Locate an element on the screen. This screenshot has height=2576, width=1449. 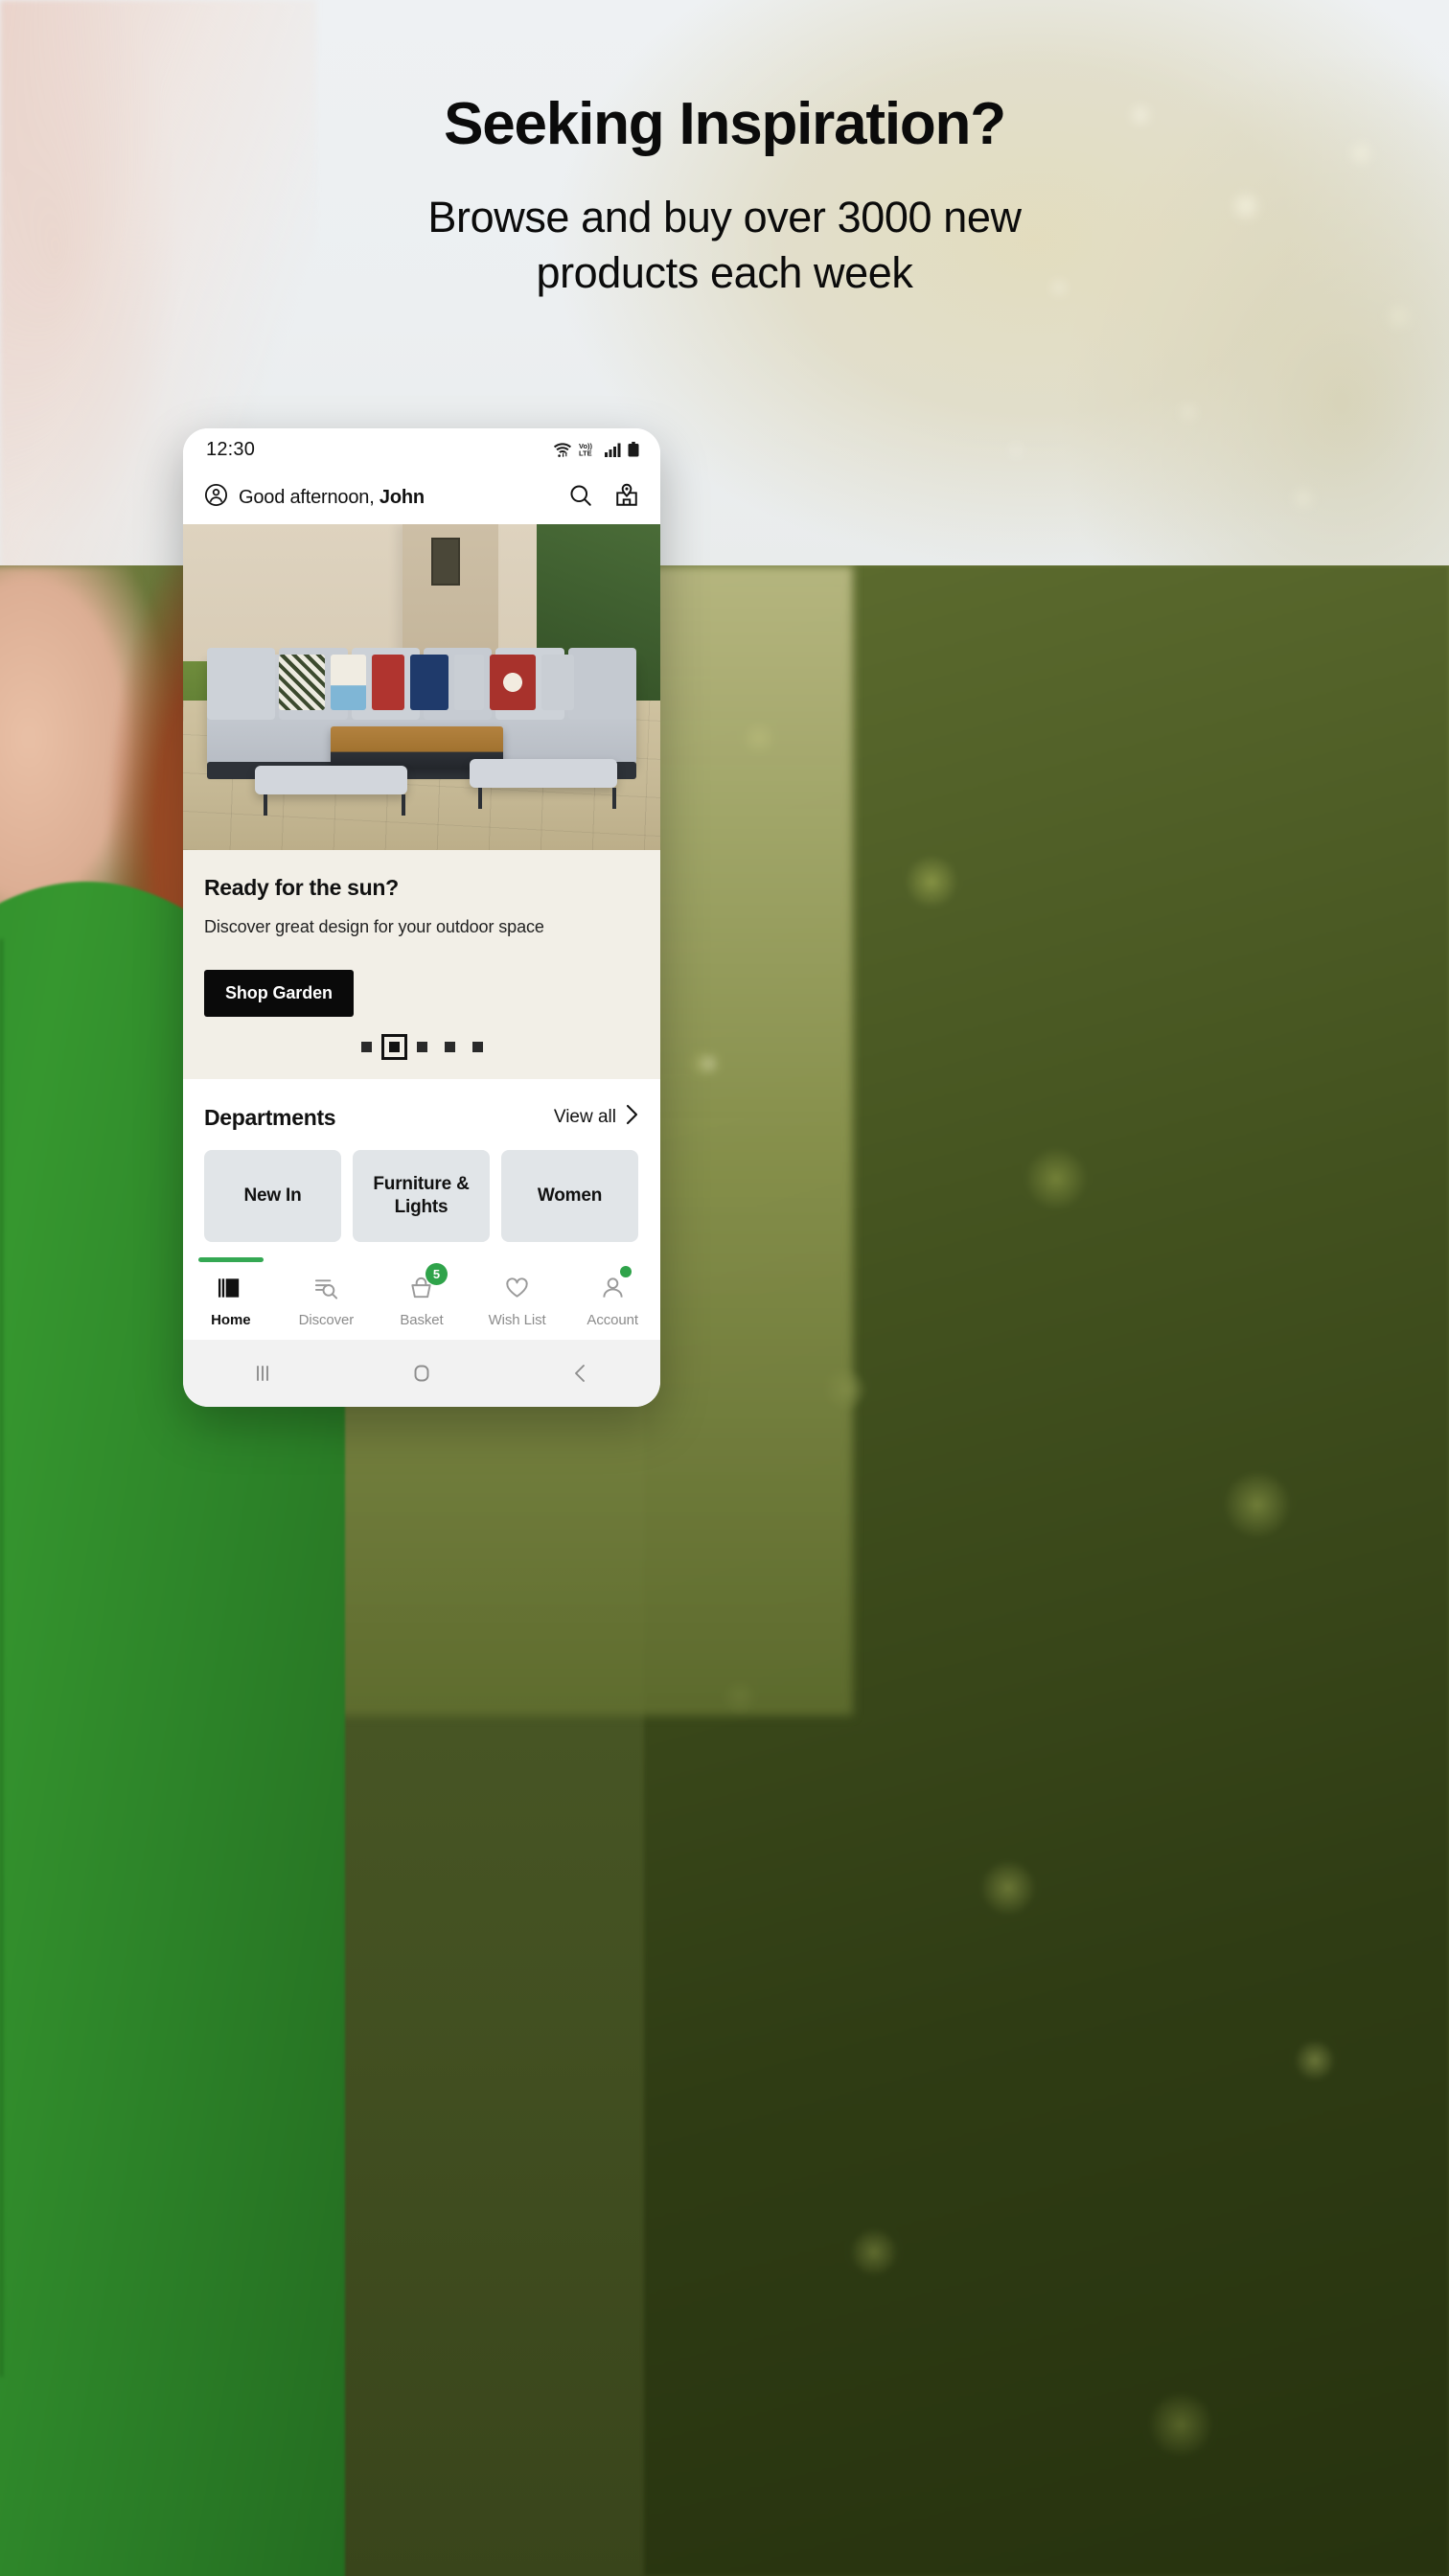
android-system-nav is located at coordinates (421, 1373).